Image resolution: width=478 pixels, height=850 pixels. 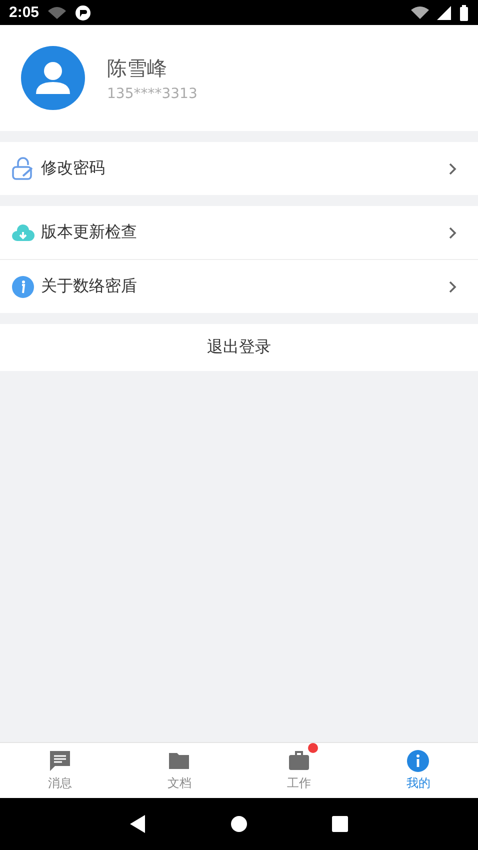 I want to click on avatar-icon, so click(x=53, y=78).